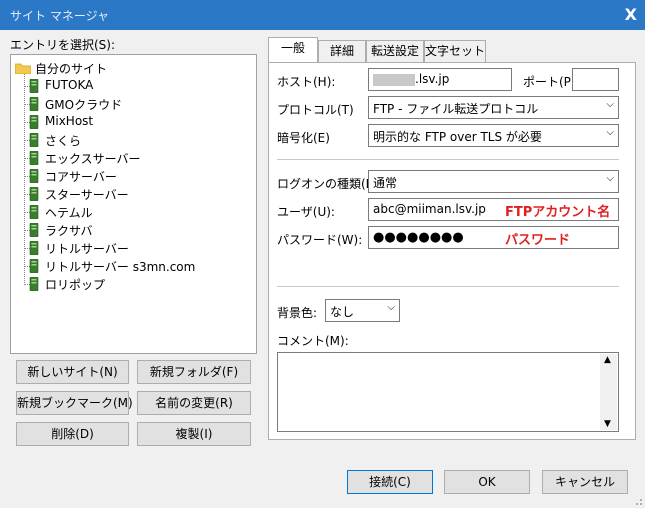 Image resolution: width=645 pixels, height=508 pixels. What do you see at coordinates (69, 85) in the screenshot?
I see `tree-site-label: FUTOKA` at bounding box center [69, 85].